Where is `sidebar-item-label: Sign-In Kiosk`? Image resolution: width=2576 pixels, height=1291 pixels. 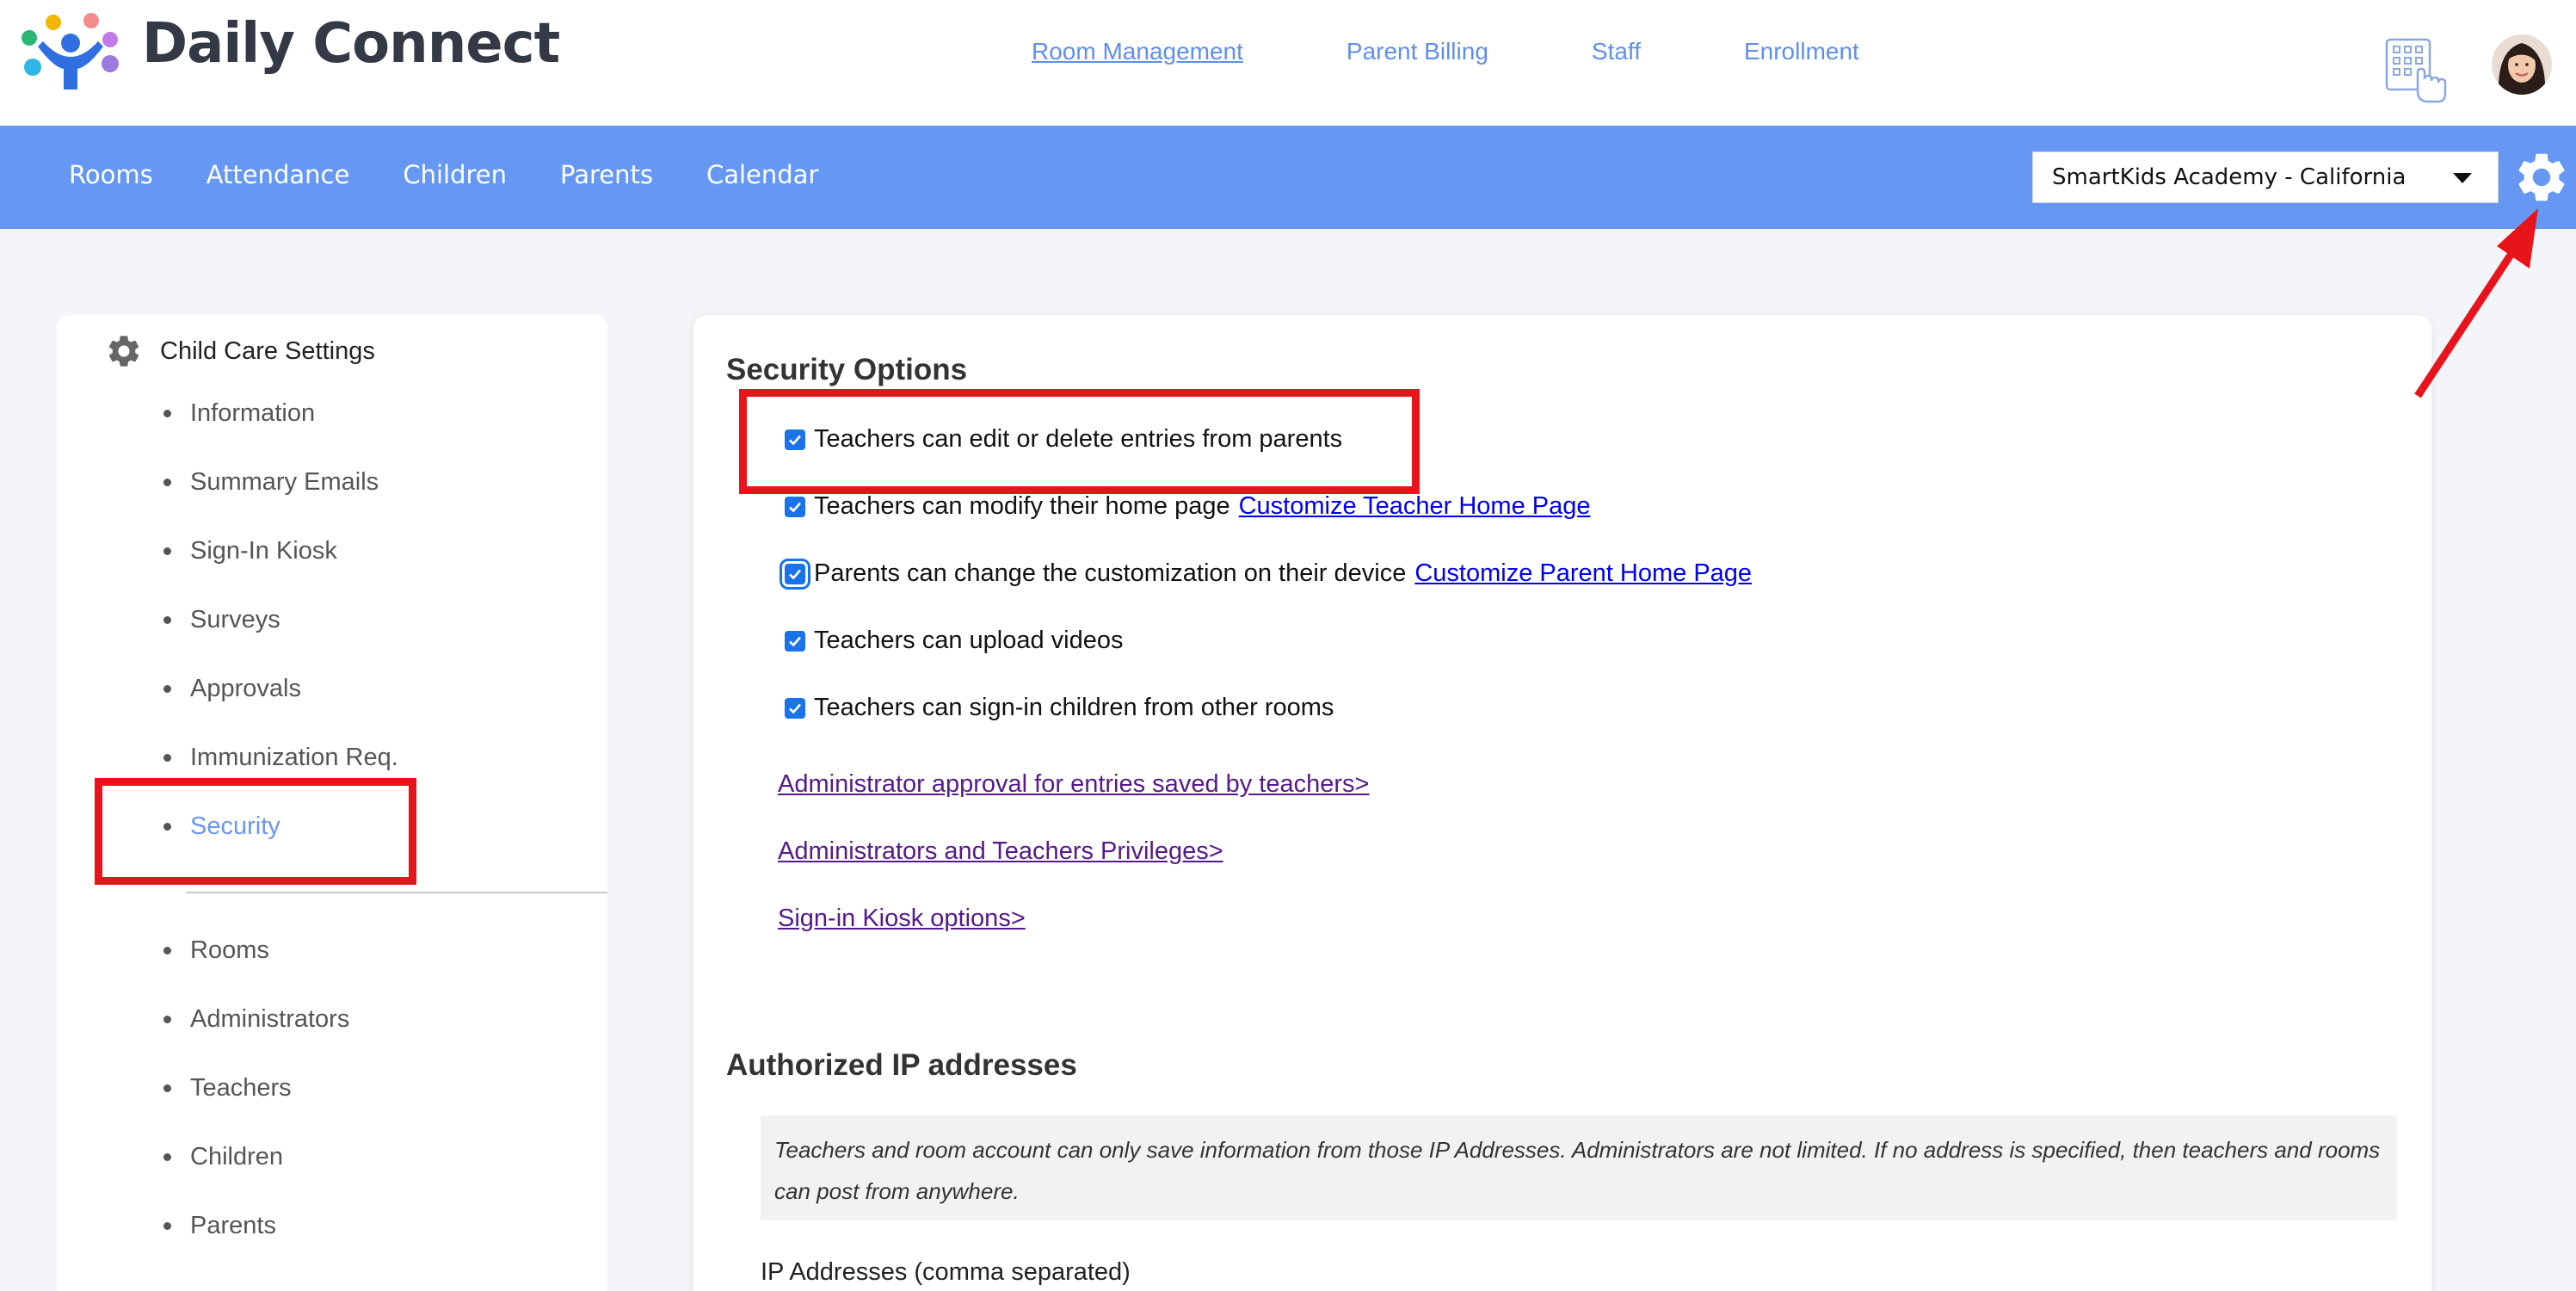 sidebar-item-label: Sign-In Kiosk is located at coordinates (263, 551).